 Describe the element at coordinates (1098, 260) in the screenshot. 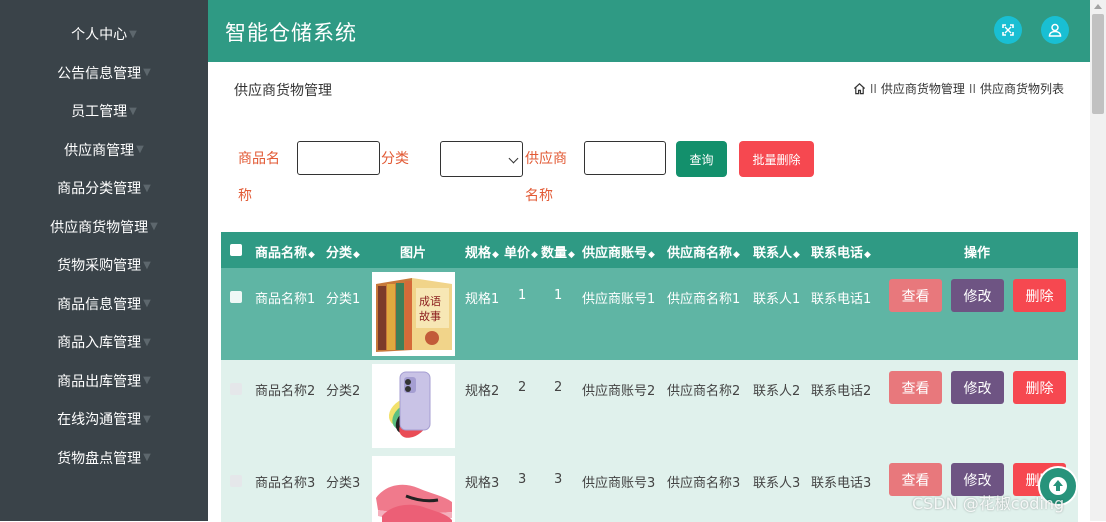

I see `page-scrollbar` at that location.